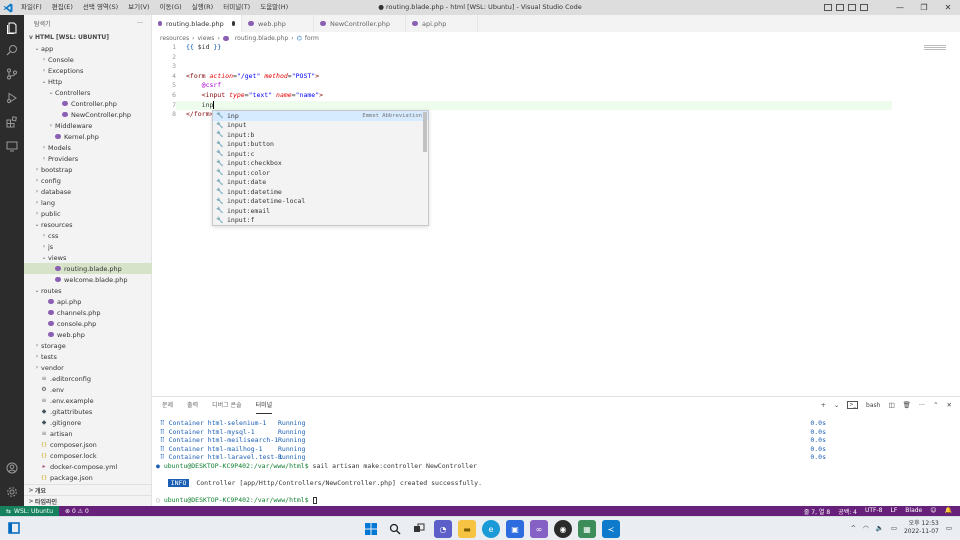 The width and height of the screenshot is (960, 540). I want to click on vscode-taskbar-icon: ≺, so click(611, 529).